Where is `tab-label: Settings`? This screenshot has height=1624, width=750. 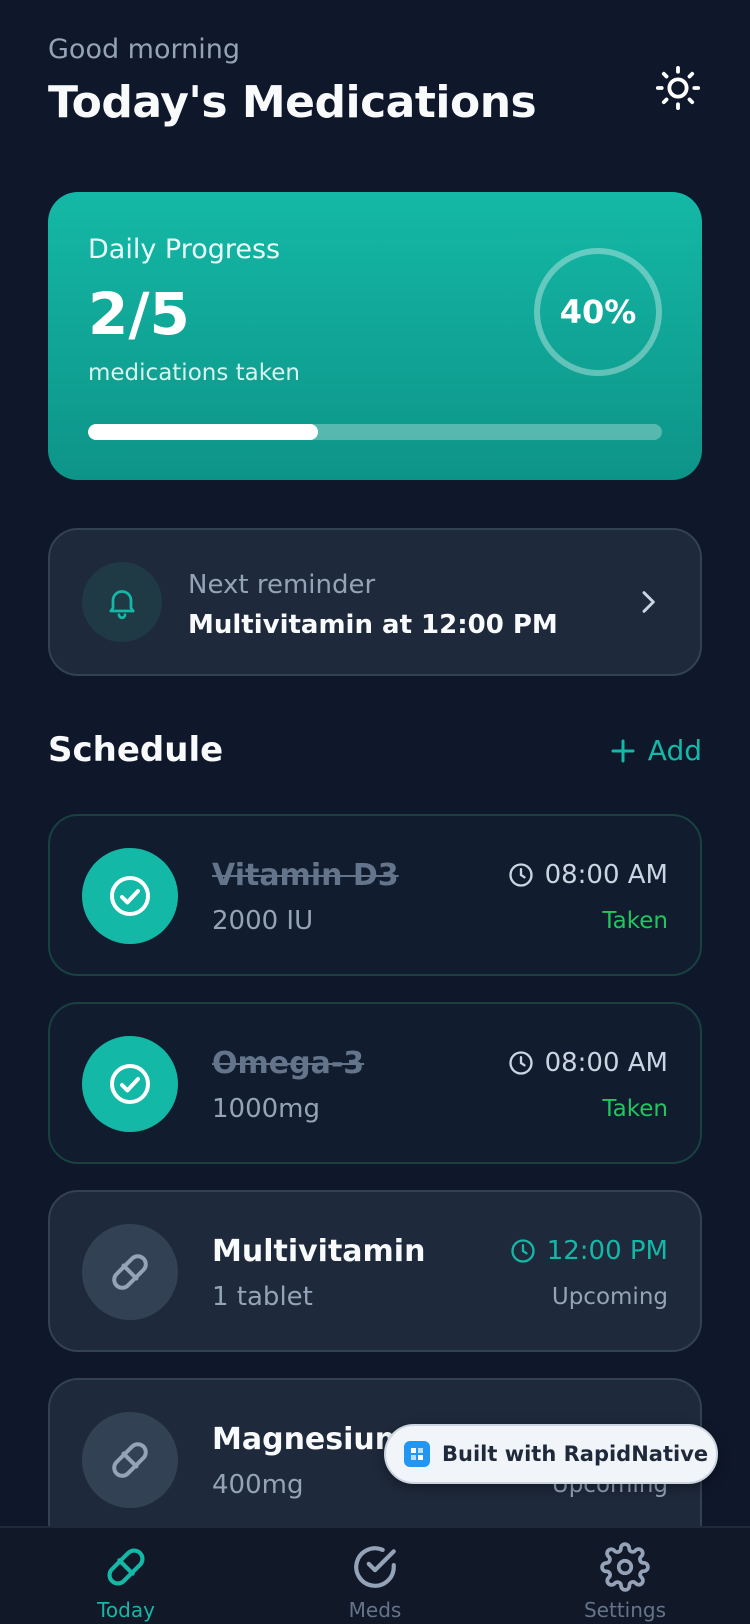 tab-label: Settings is located at coordinates (625, 1610).